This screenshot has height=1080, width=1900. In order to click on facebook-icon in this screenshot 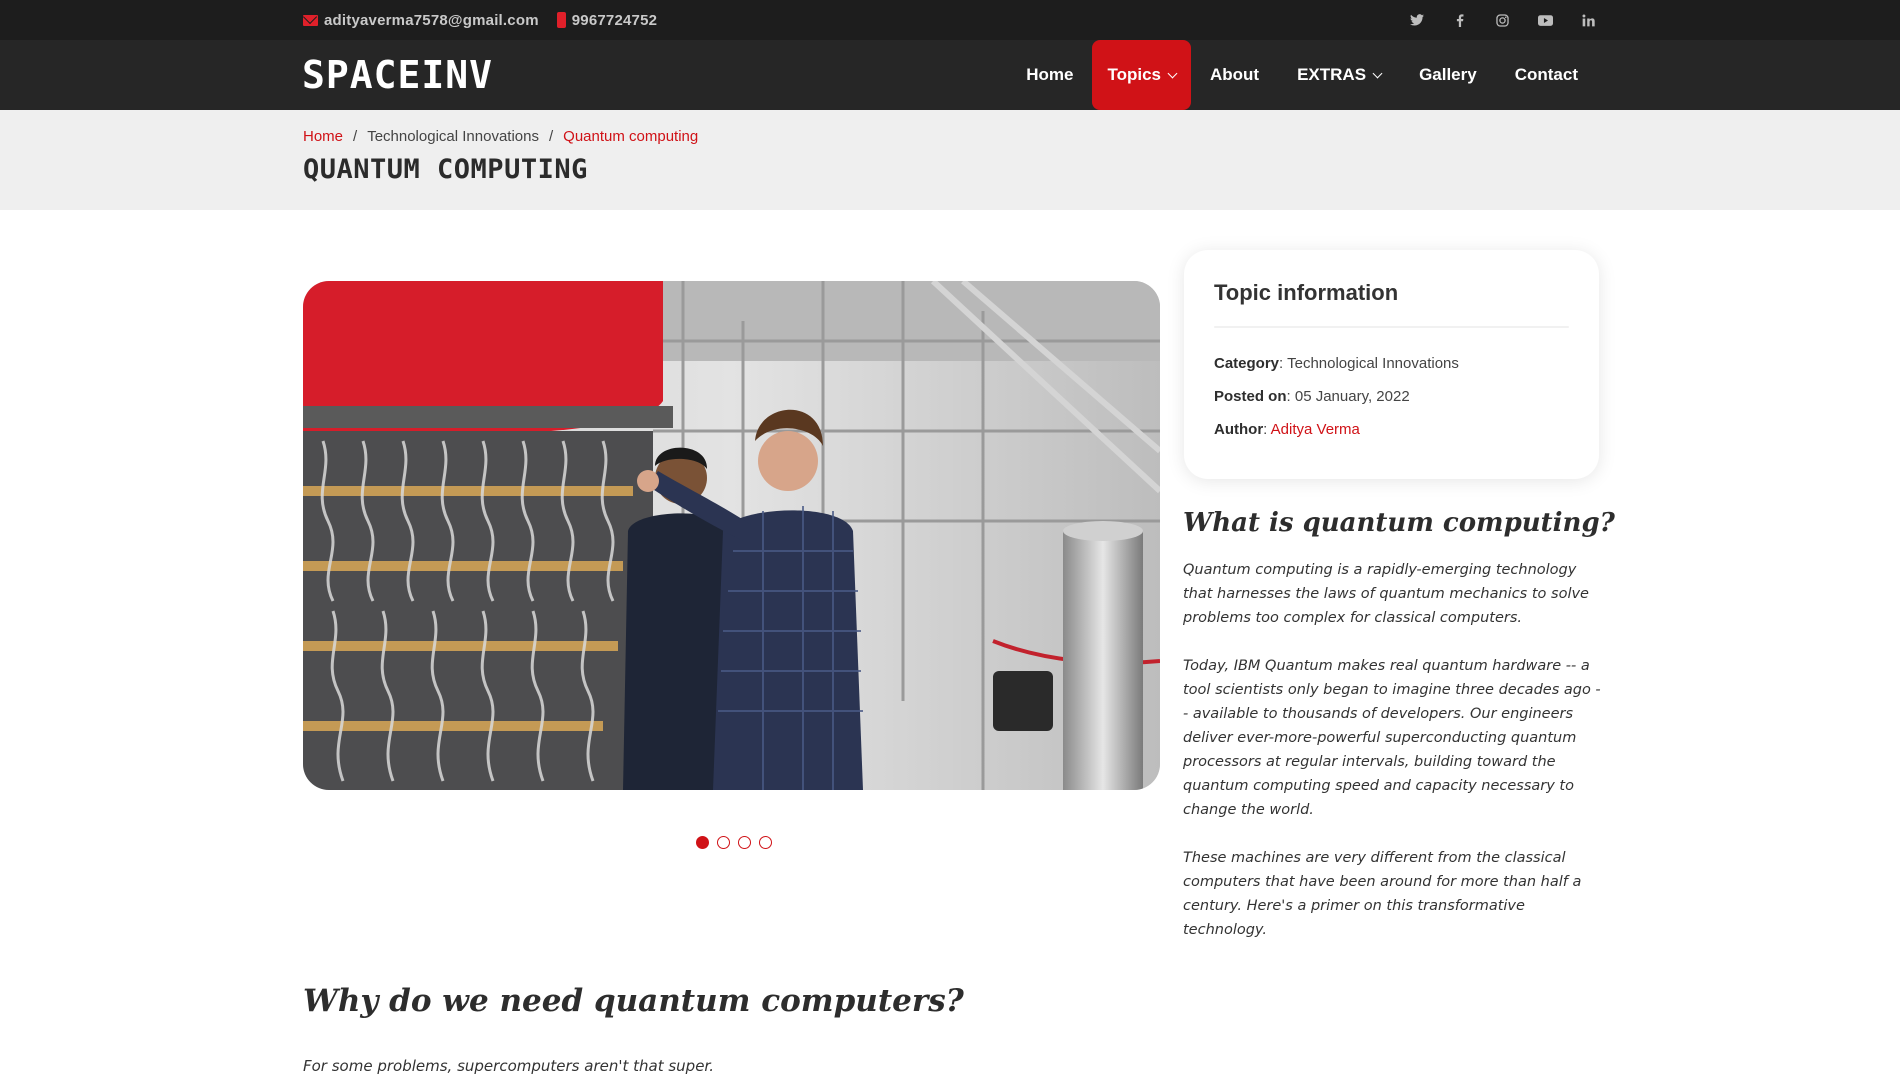, I will do `click(1459, 20)`.